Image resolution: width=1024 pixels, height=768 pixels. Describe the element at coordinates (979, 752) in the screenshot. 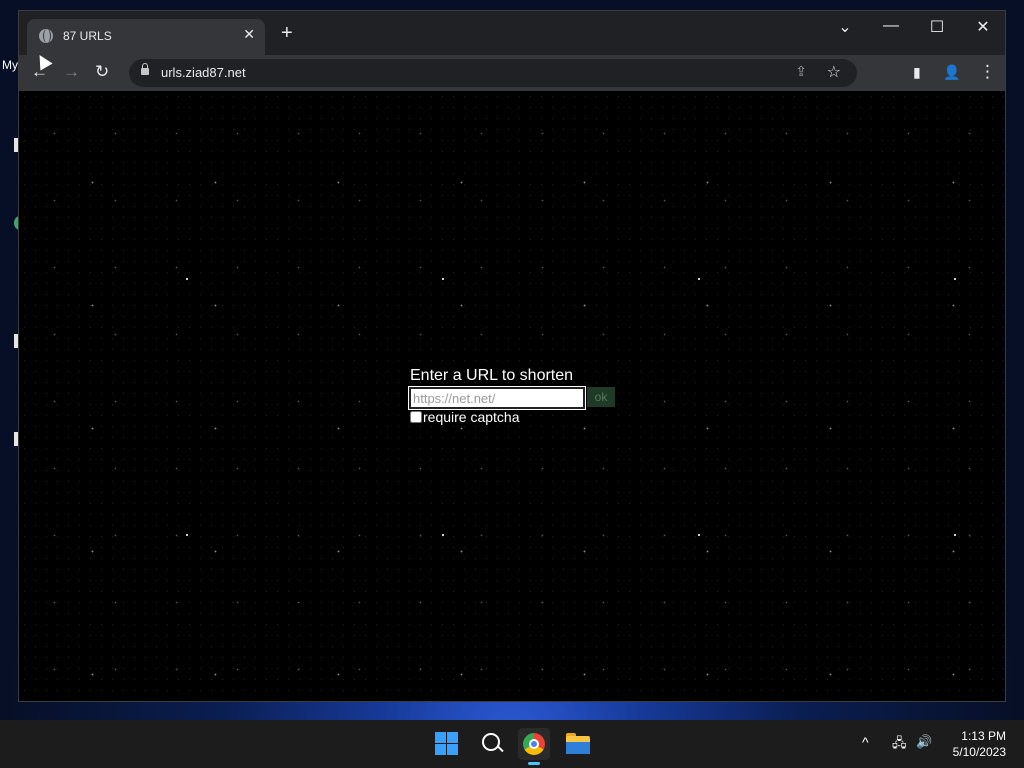

I see `clock-date: 5/10/2023` at that location.